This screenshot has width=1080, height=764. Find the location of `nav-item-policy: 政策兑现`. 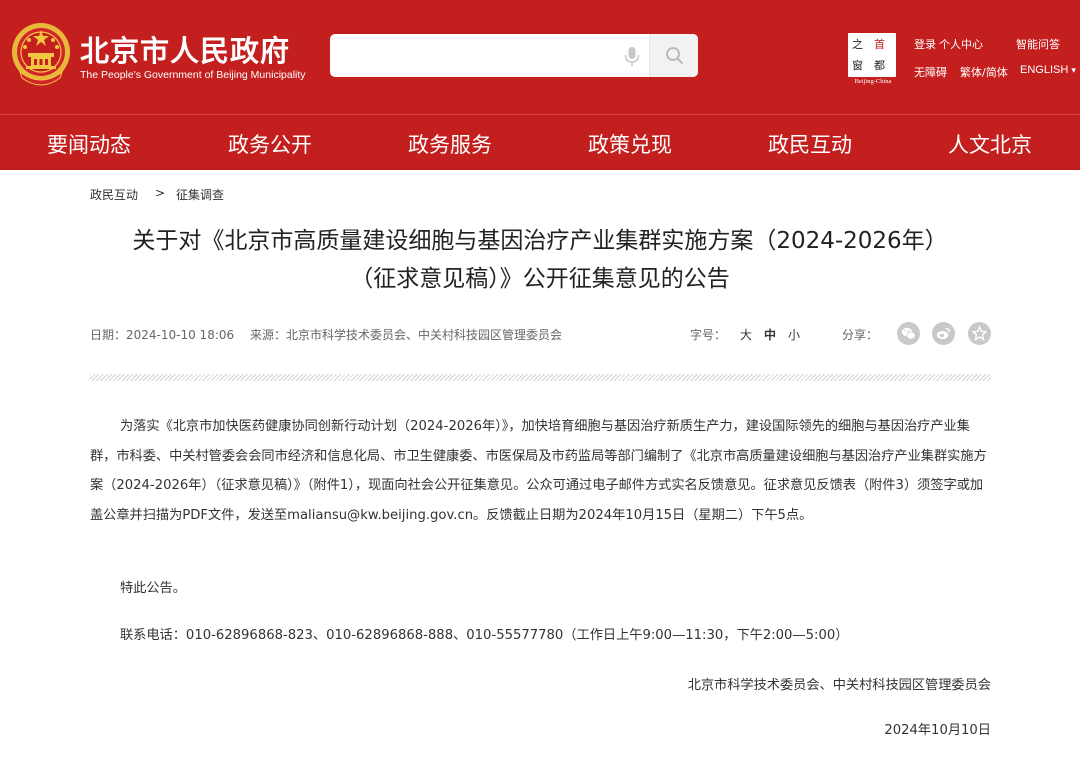

nav-item-policy: 政策兑现 is located at coordinates (630, 144).